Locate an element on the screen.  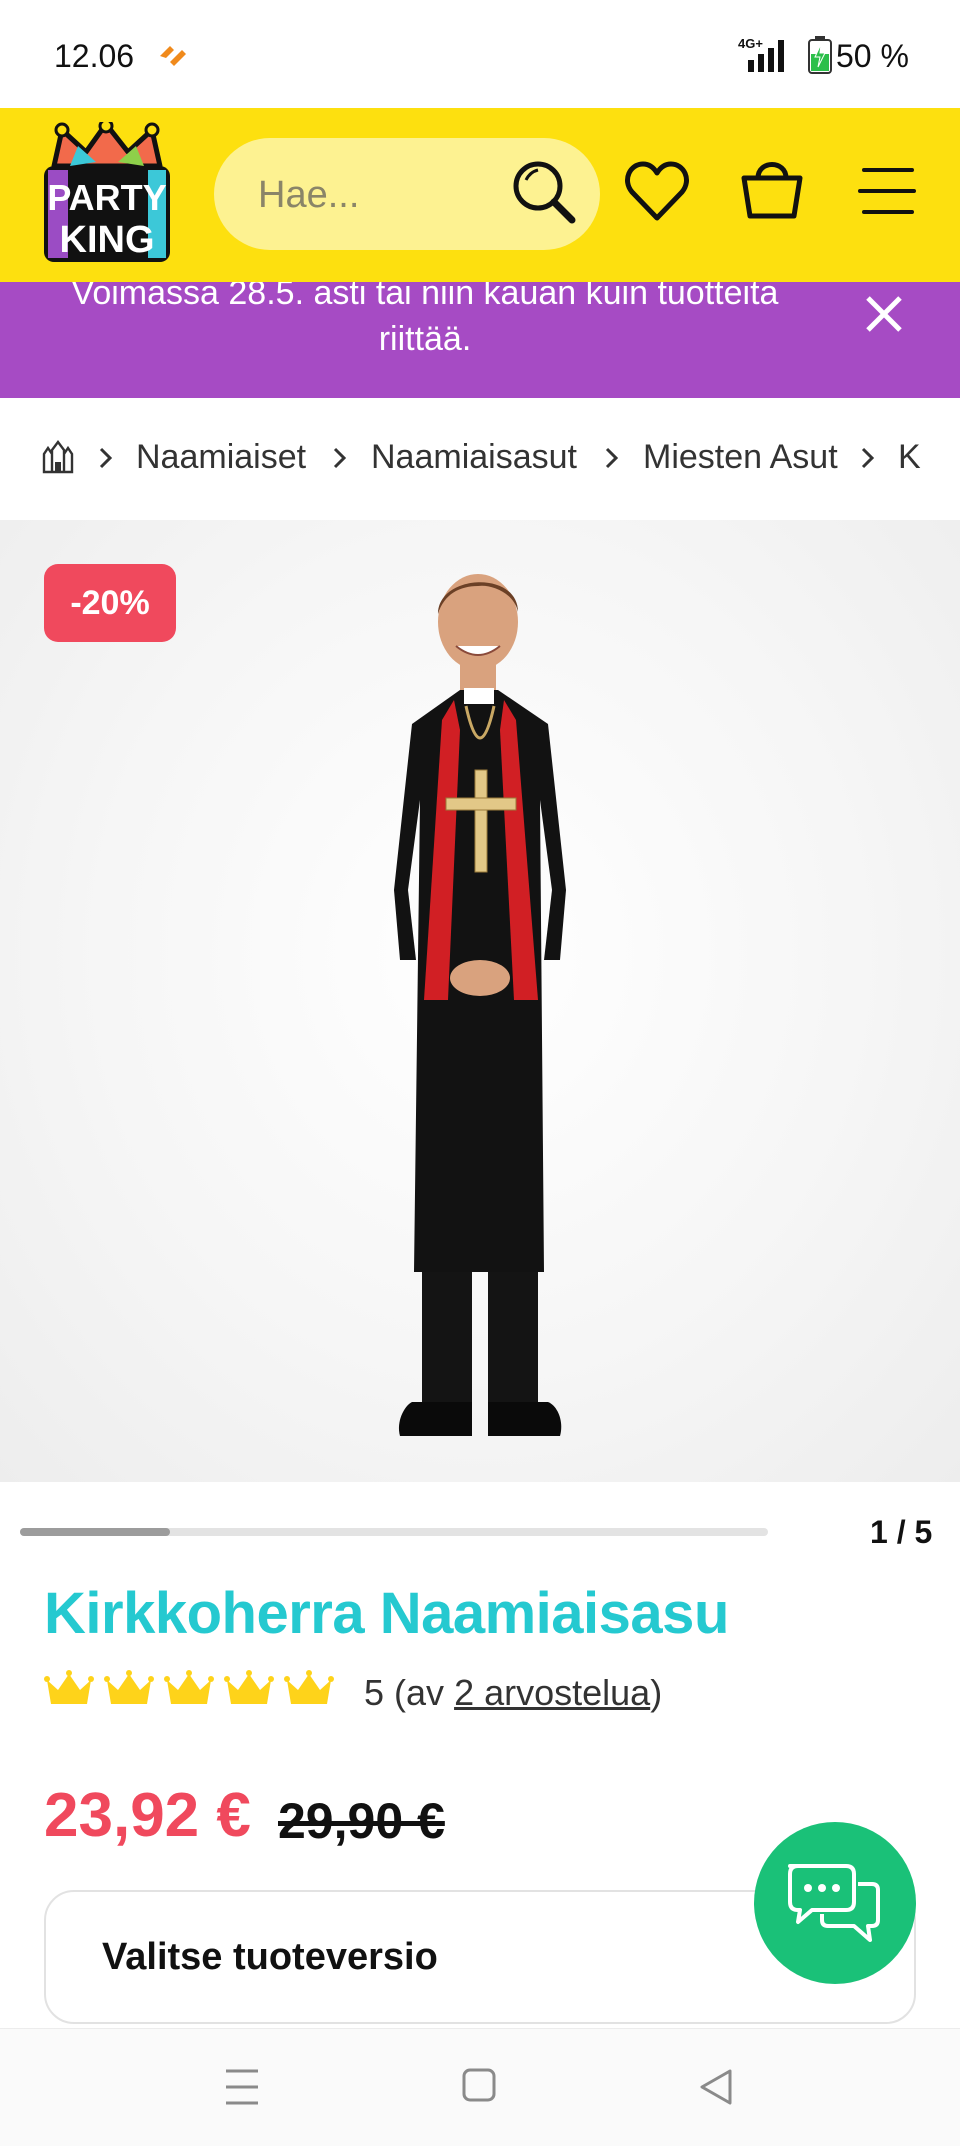
gallery-progress-bar is located at coordinates (394, 1532).